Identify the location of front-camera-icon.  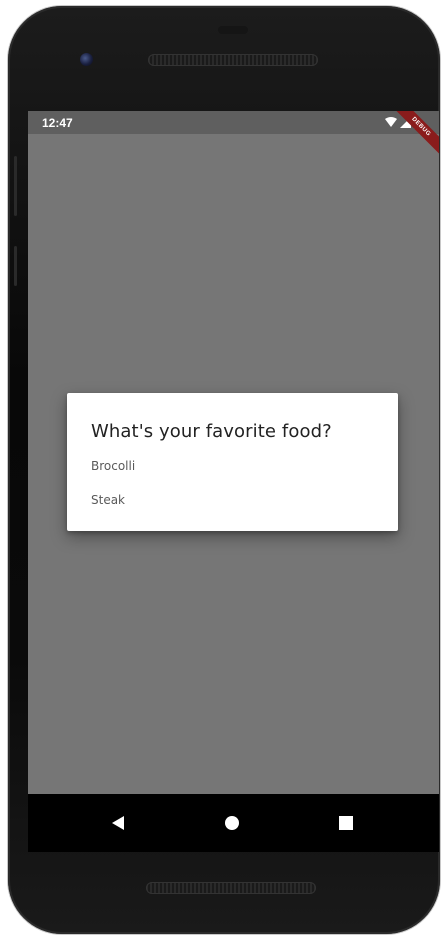
(86, 59).